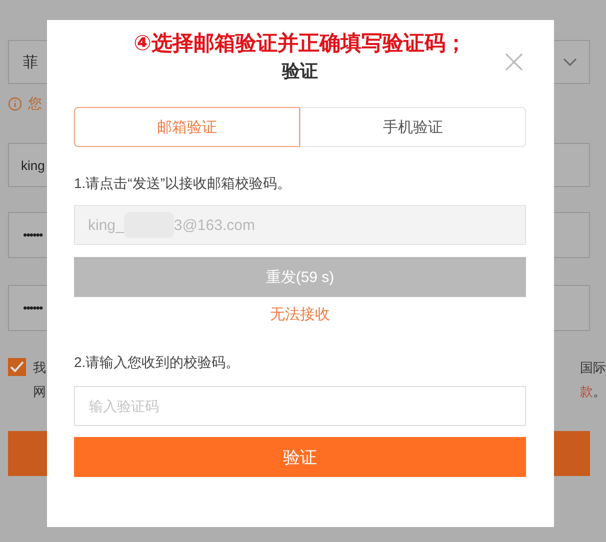 This screenshot has height=542, width=606. I want to click on code-field: 输入验证码, so click(300, 406).